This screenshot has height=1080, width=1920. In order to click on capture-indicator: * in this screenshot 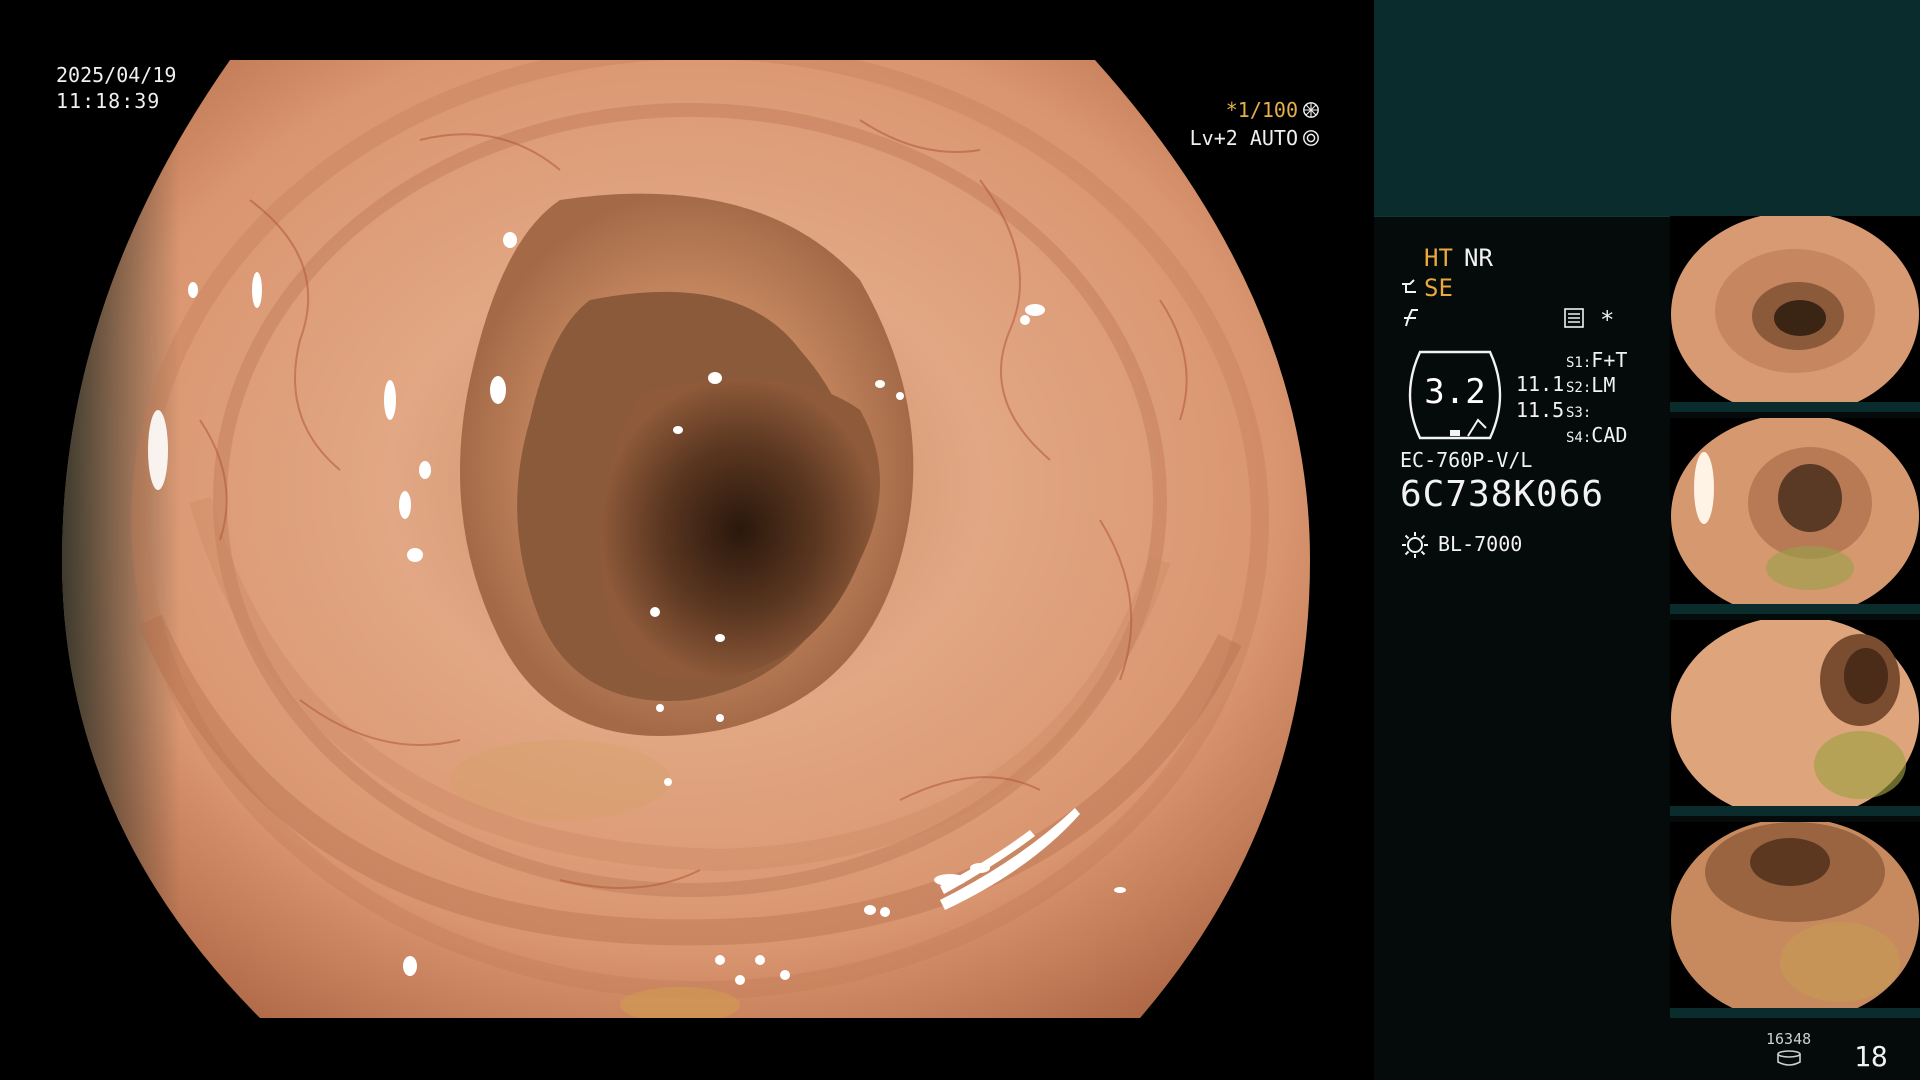, I will do `click(1607, 320)`.